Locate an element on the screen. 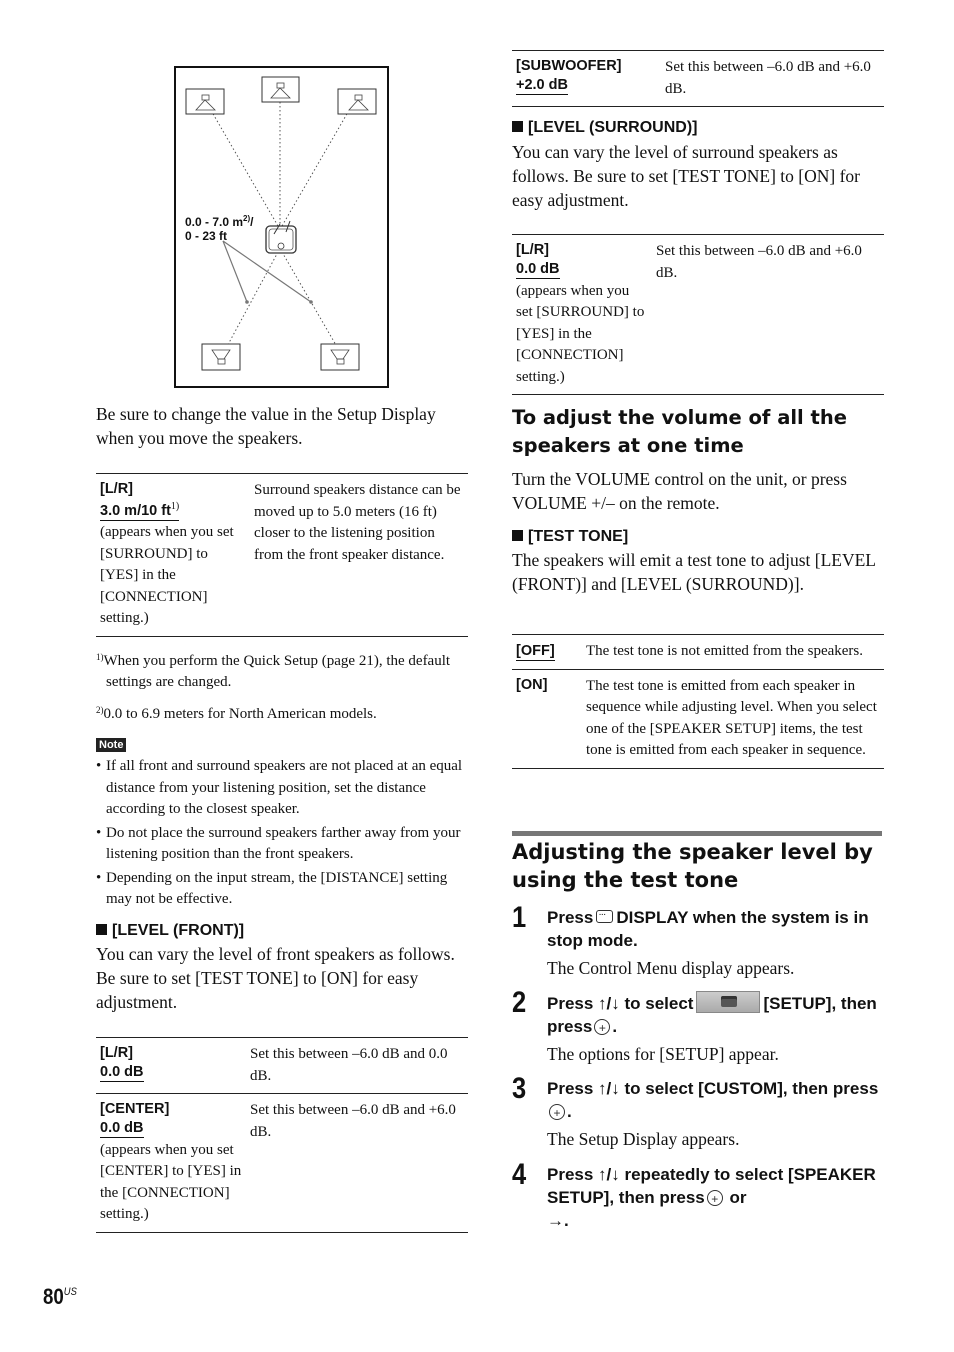 The image size is (954, 1352). option-description: Set this between –6.0 dB and 0.0 dB. is located at coordinates (349, 1065).